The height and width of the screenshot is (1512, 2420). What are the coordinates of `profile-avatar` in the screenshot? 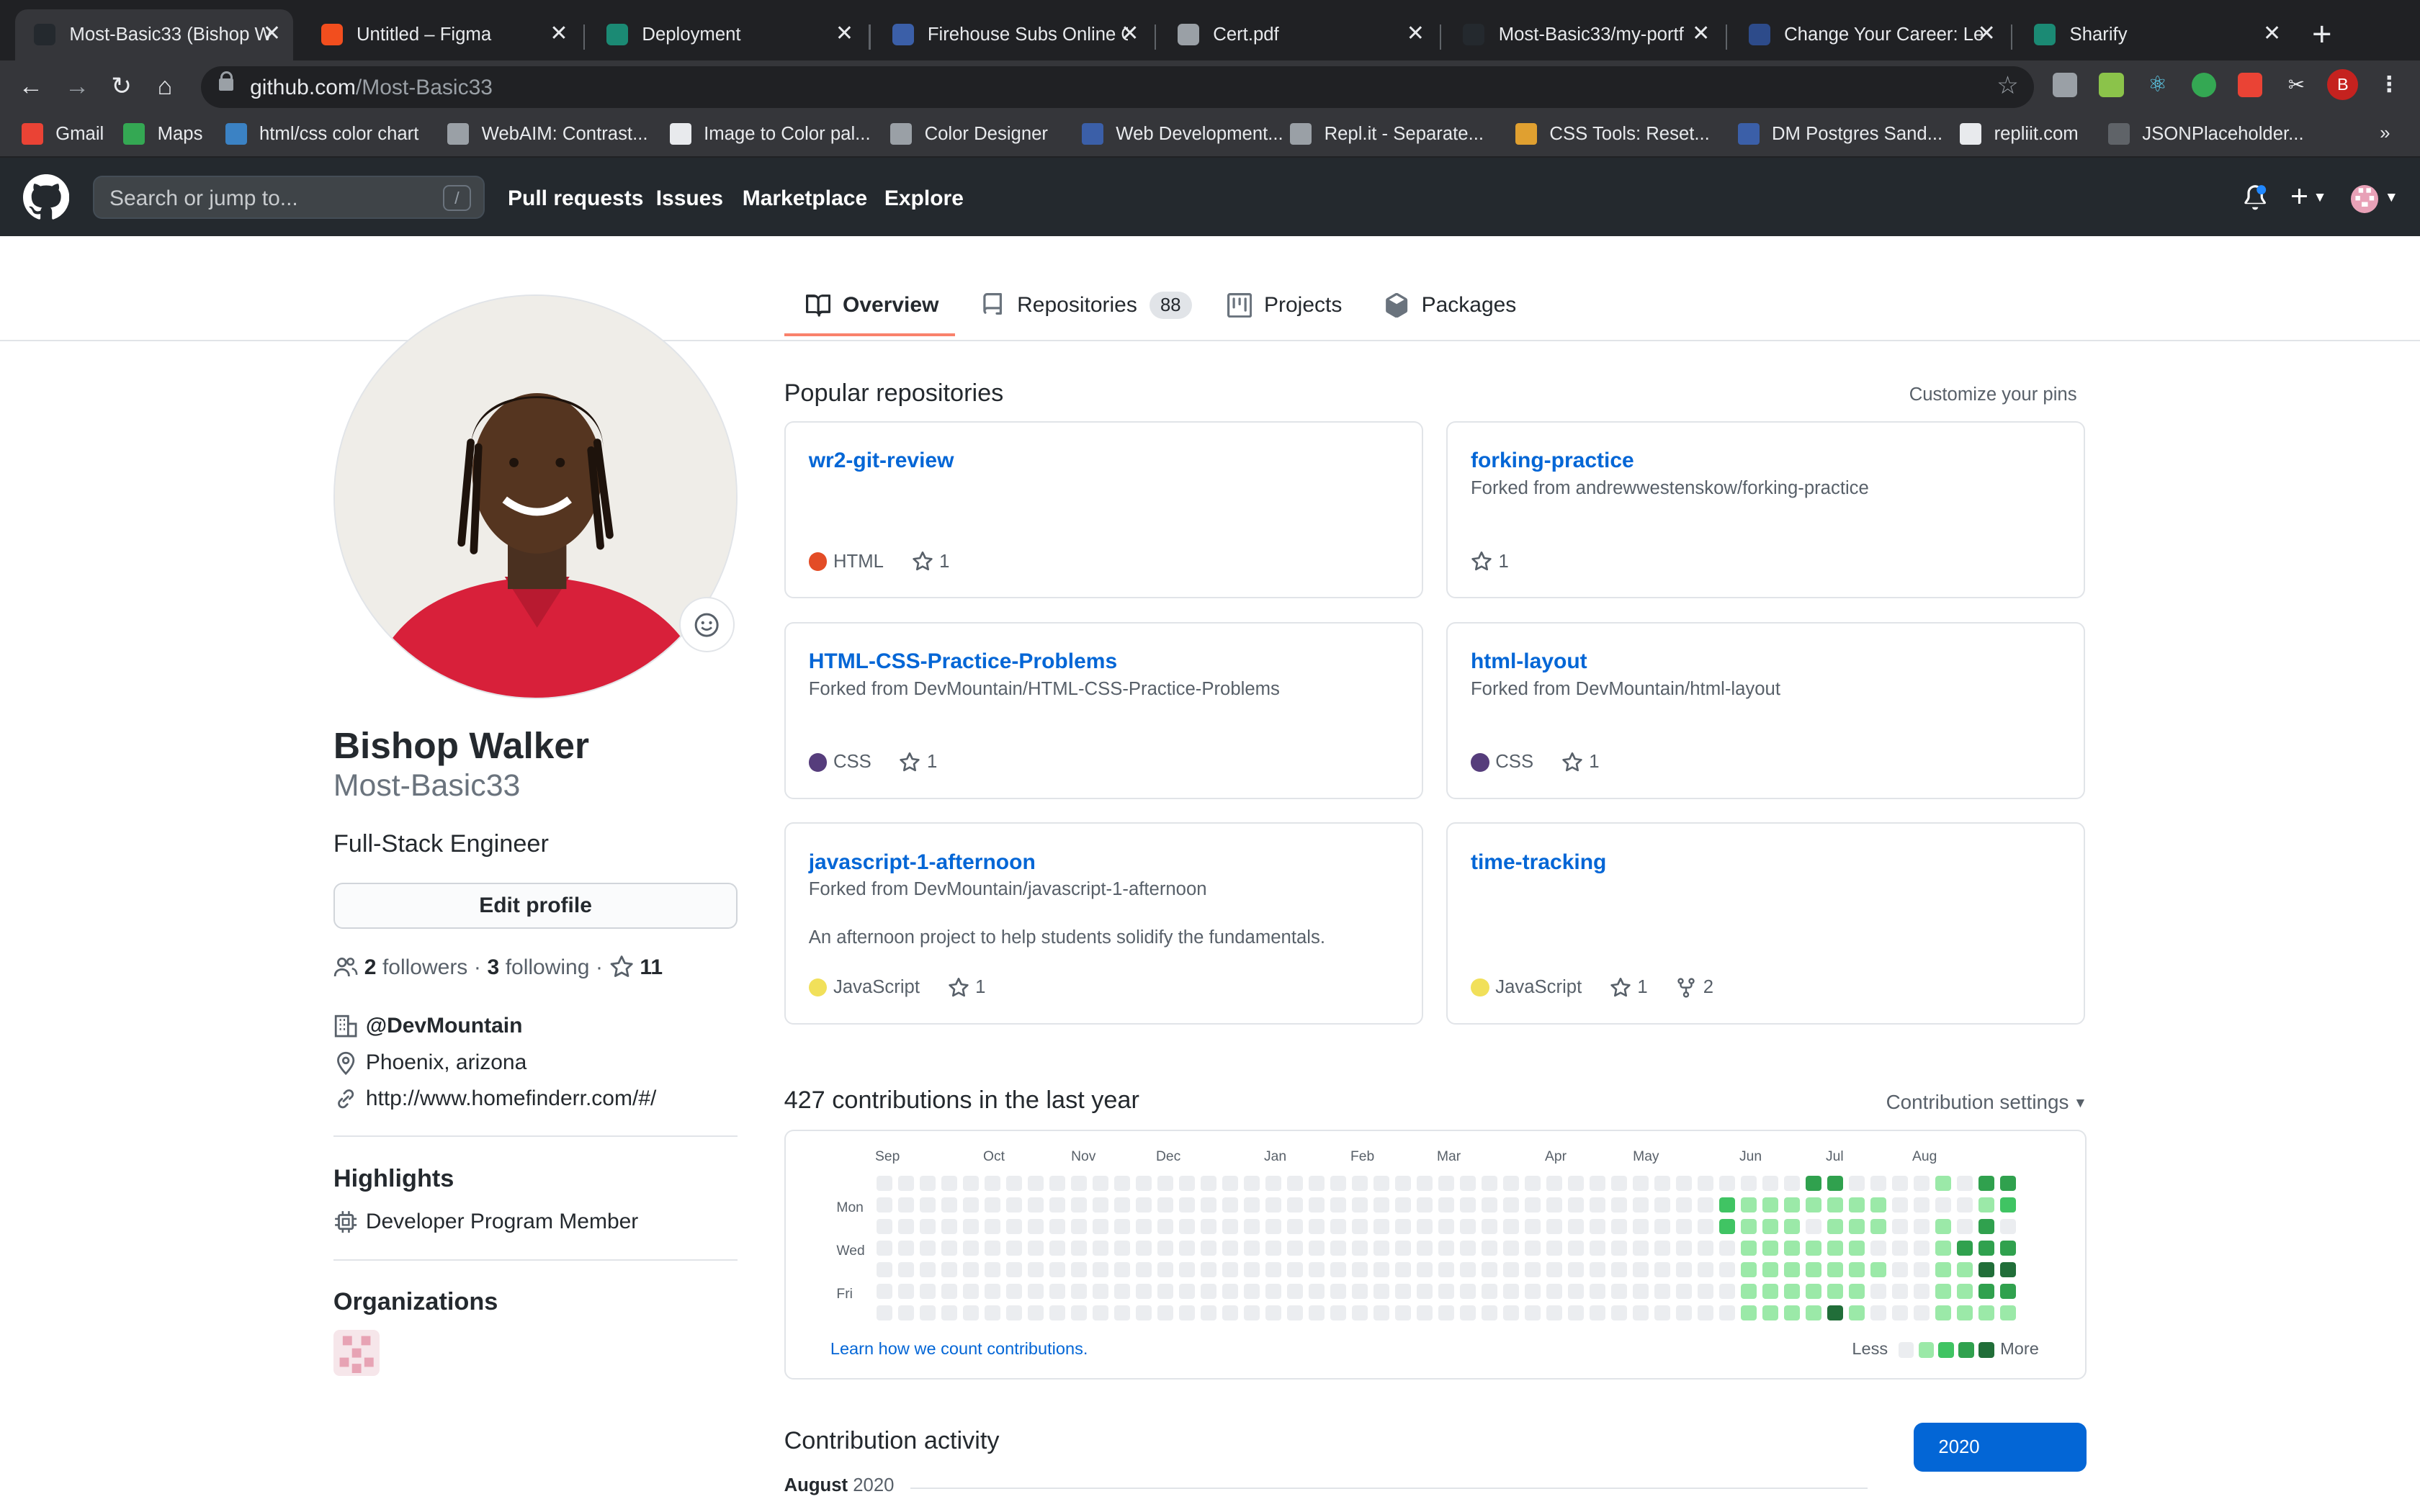 It's located at (535, 496).